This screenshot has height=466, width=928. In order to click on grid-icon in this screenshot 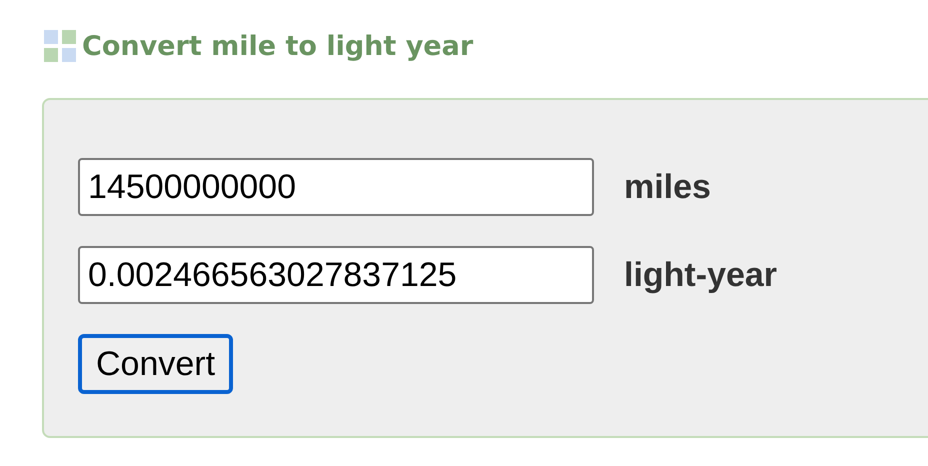, I will do `click(60, 46)`.